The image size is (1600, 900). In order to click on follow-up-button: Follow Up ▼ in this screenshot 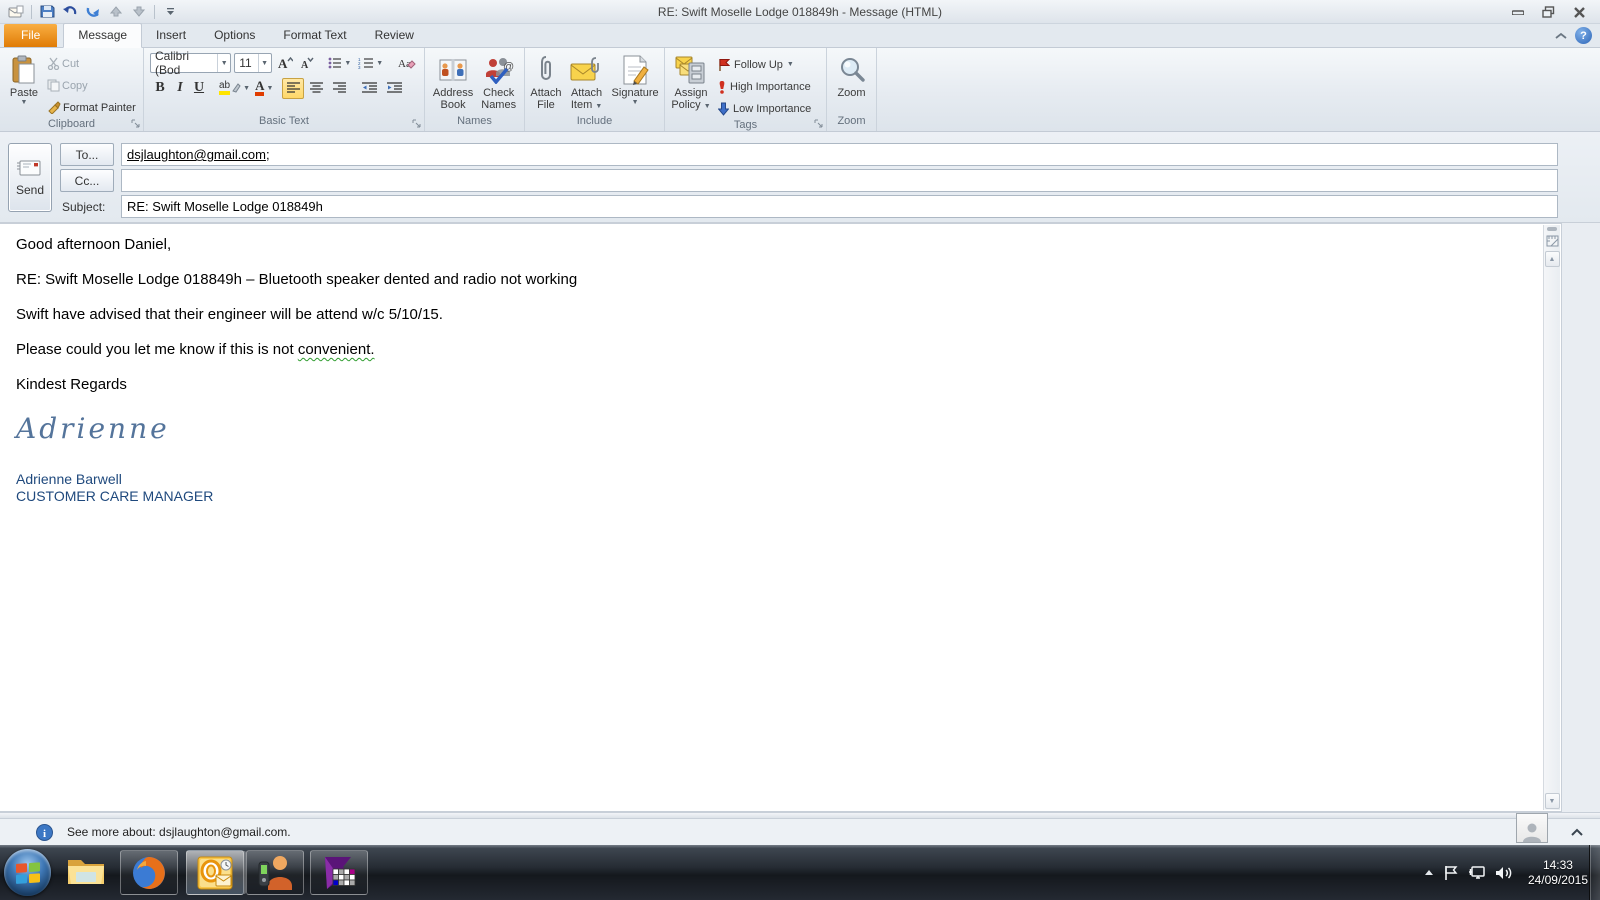, I will do `click(764, 64)`.